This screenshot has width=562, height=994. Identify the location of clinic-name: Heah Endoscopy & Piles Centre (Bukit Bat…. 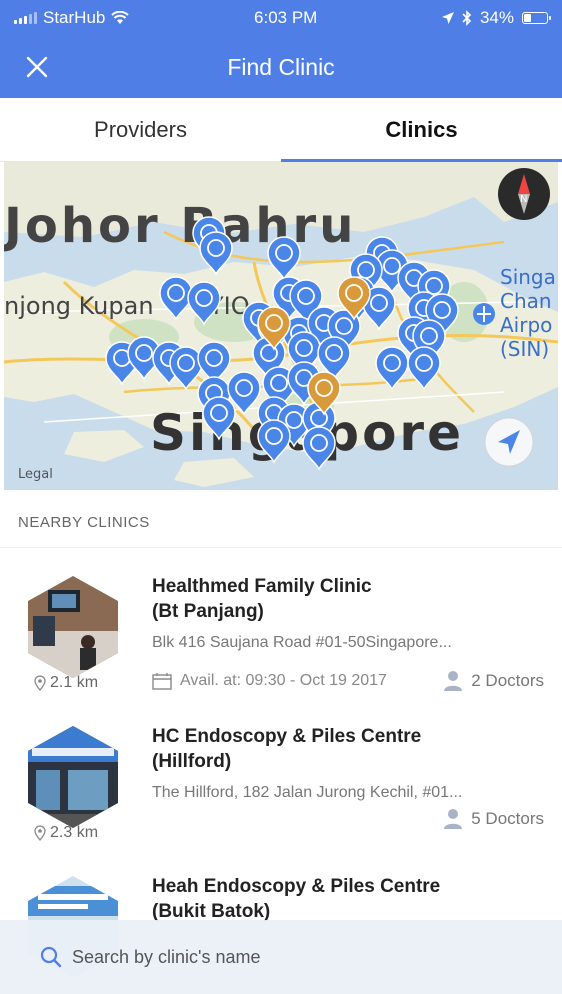
(296, 899).